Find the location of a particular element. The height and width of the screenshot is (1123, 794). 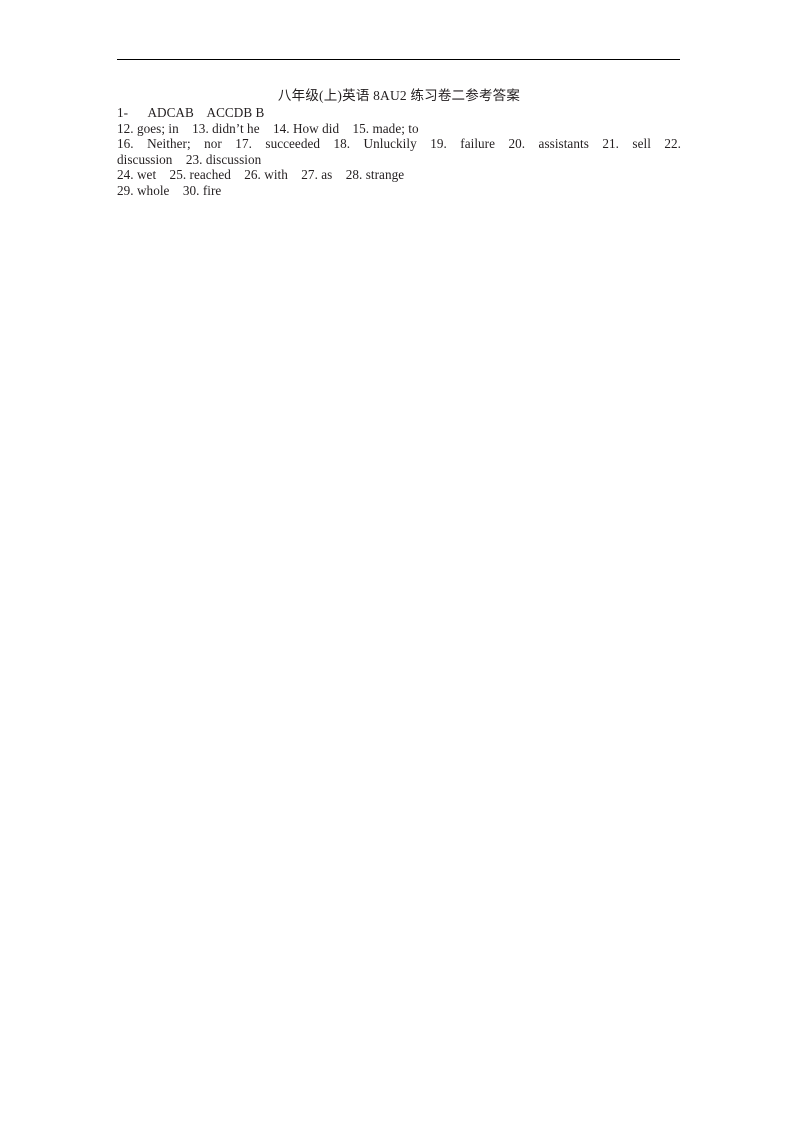

header-horizontal-rule is located at coordinates (398, 59).